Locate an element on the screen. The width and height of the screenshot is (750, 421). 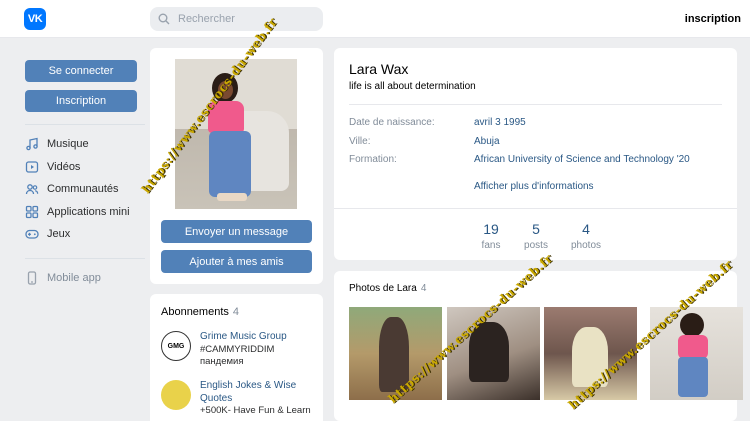
sidebar-item-mobile-app: Mobile app is located at coordinates (81, 278).